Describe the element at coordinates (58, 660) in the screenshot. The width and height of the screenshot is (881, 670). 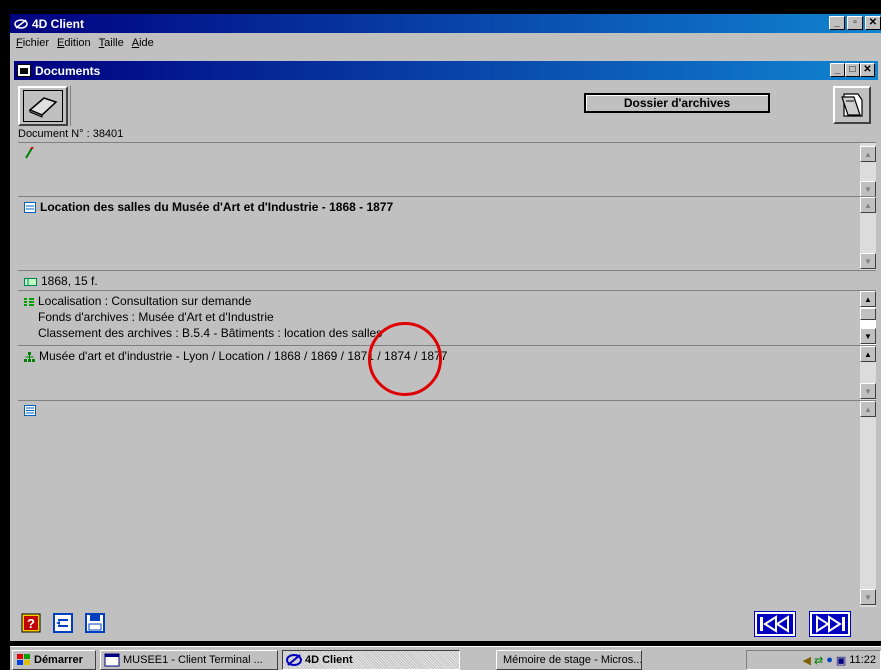
I see `start-label: Démarrer` at that location.